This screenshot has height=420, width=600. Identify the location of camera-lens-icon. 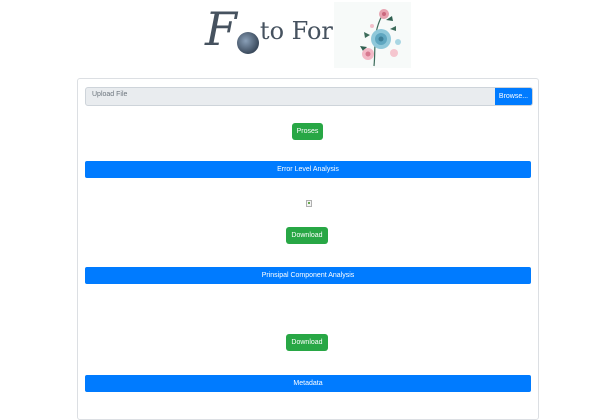
(247, 42).